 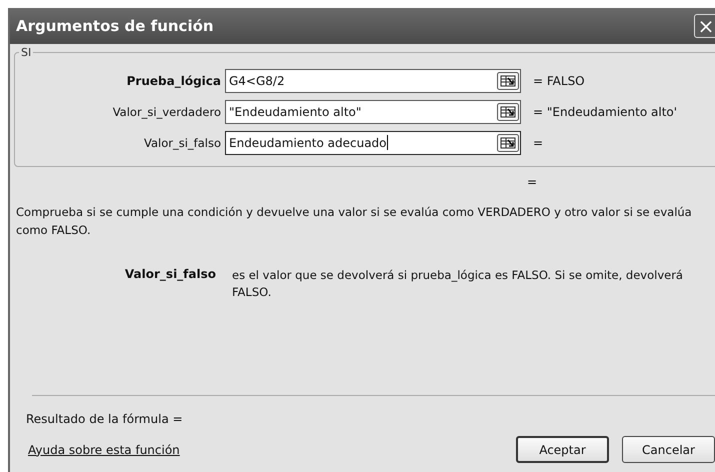 What do you see at coordinates (668, 449) in the screenshot?
I see `cancel-button: Cancelar` at bounding box center [668, 449].